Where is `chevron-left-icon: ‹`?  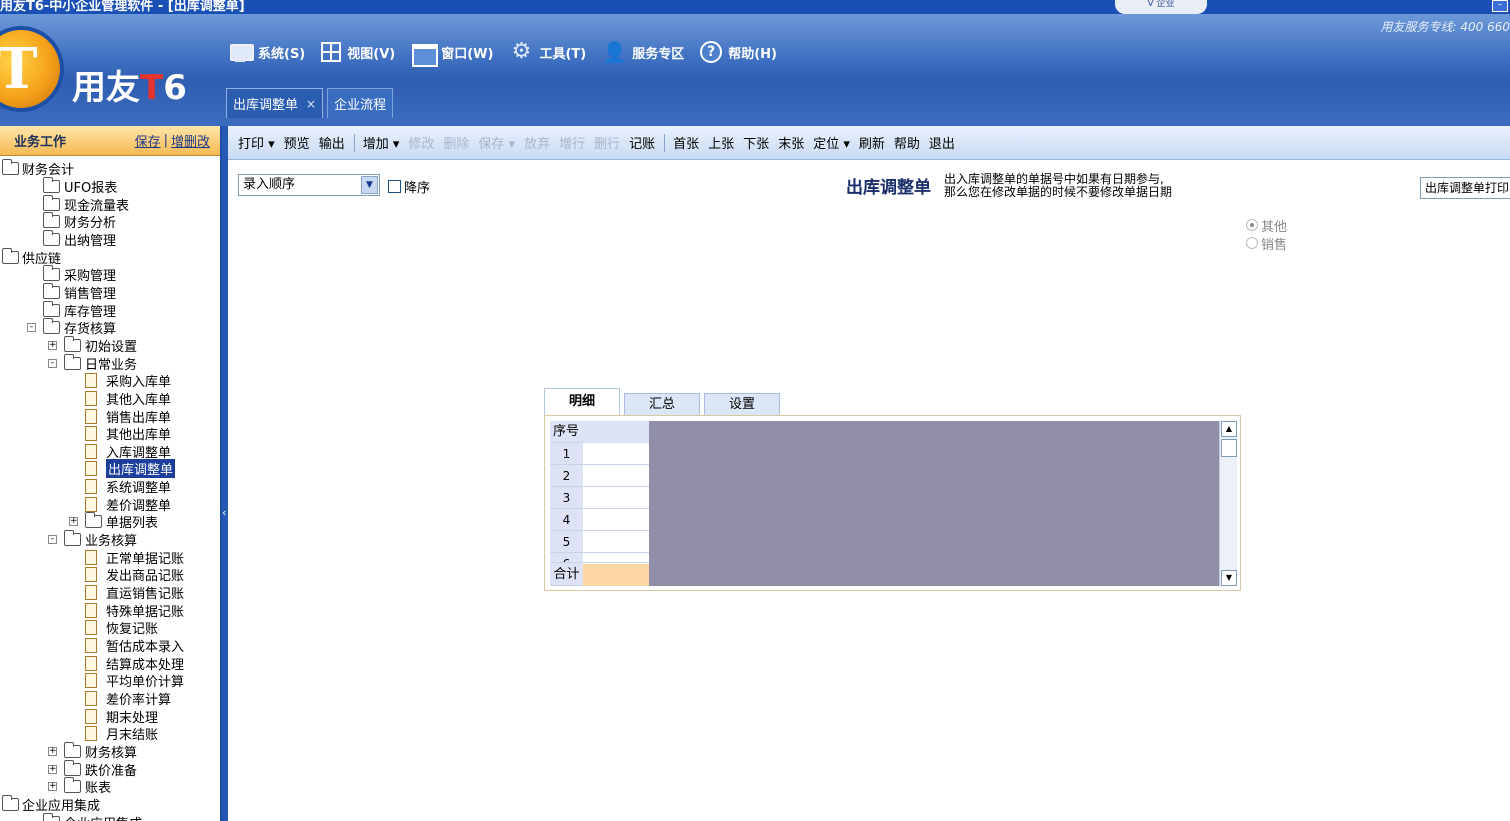 chevron-left-icon: ‹ is located at coordinates (224, 512).